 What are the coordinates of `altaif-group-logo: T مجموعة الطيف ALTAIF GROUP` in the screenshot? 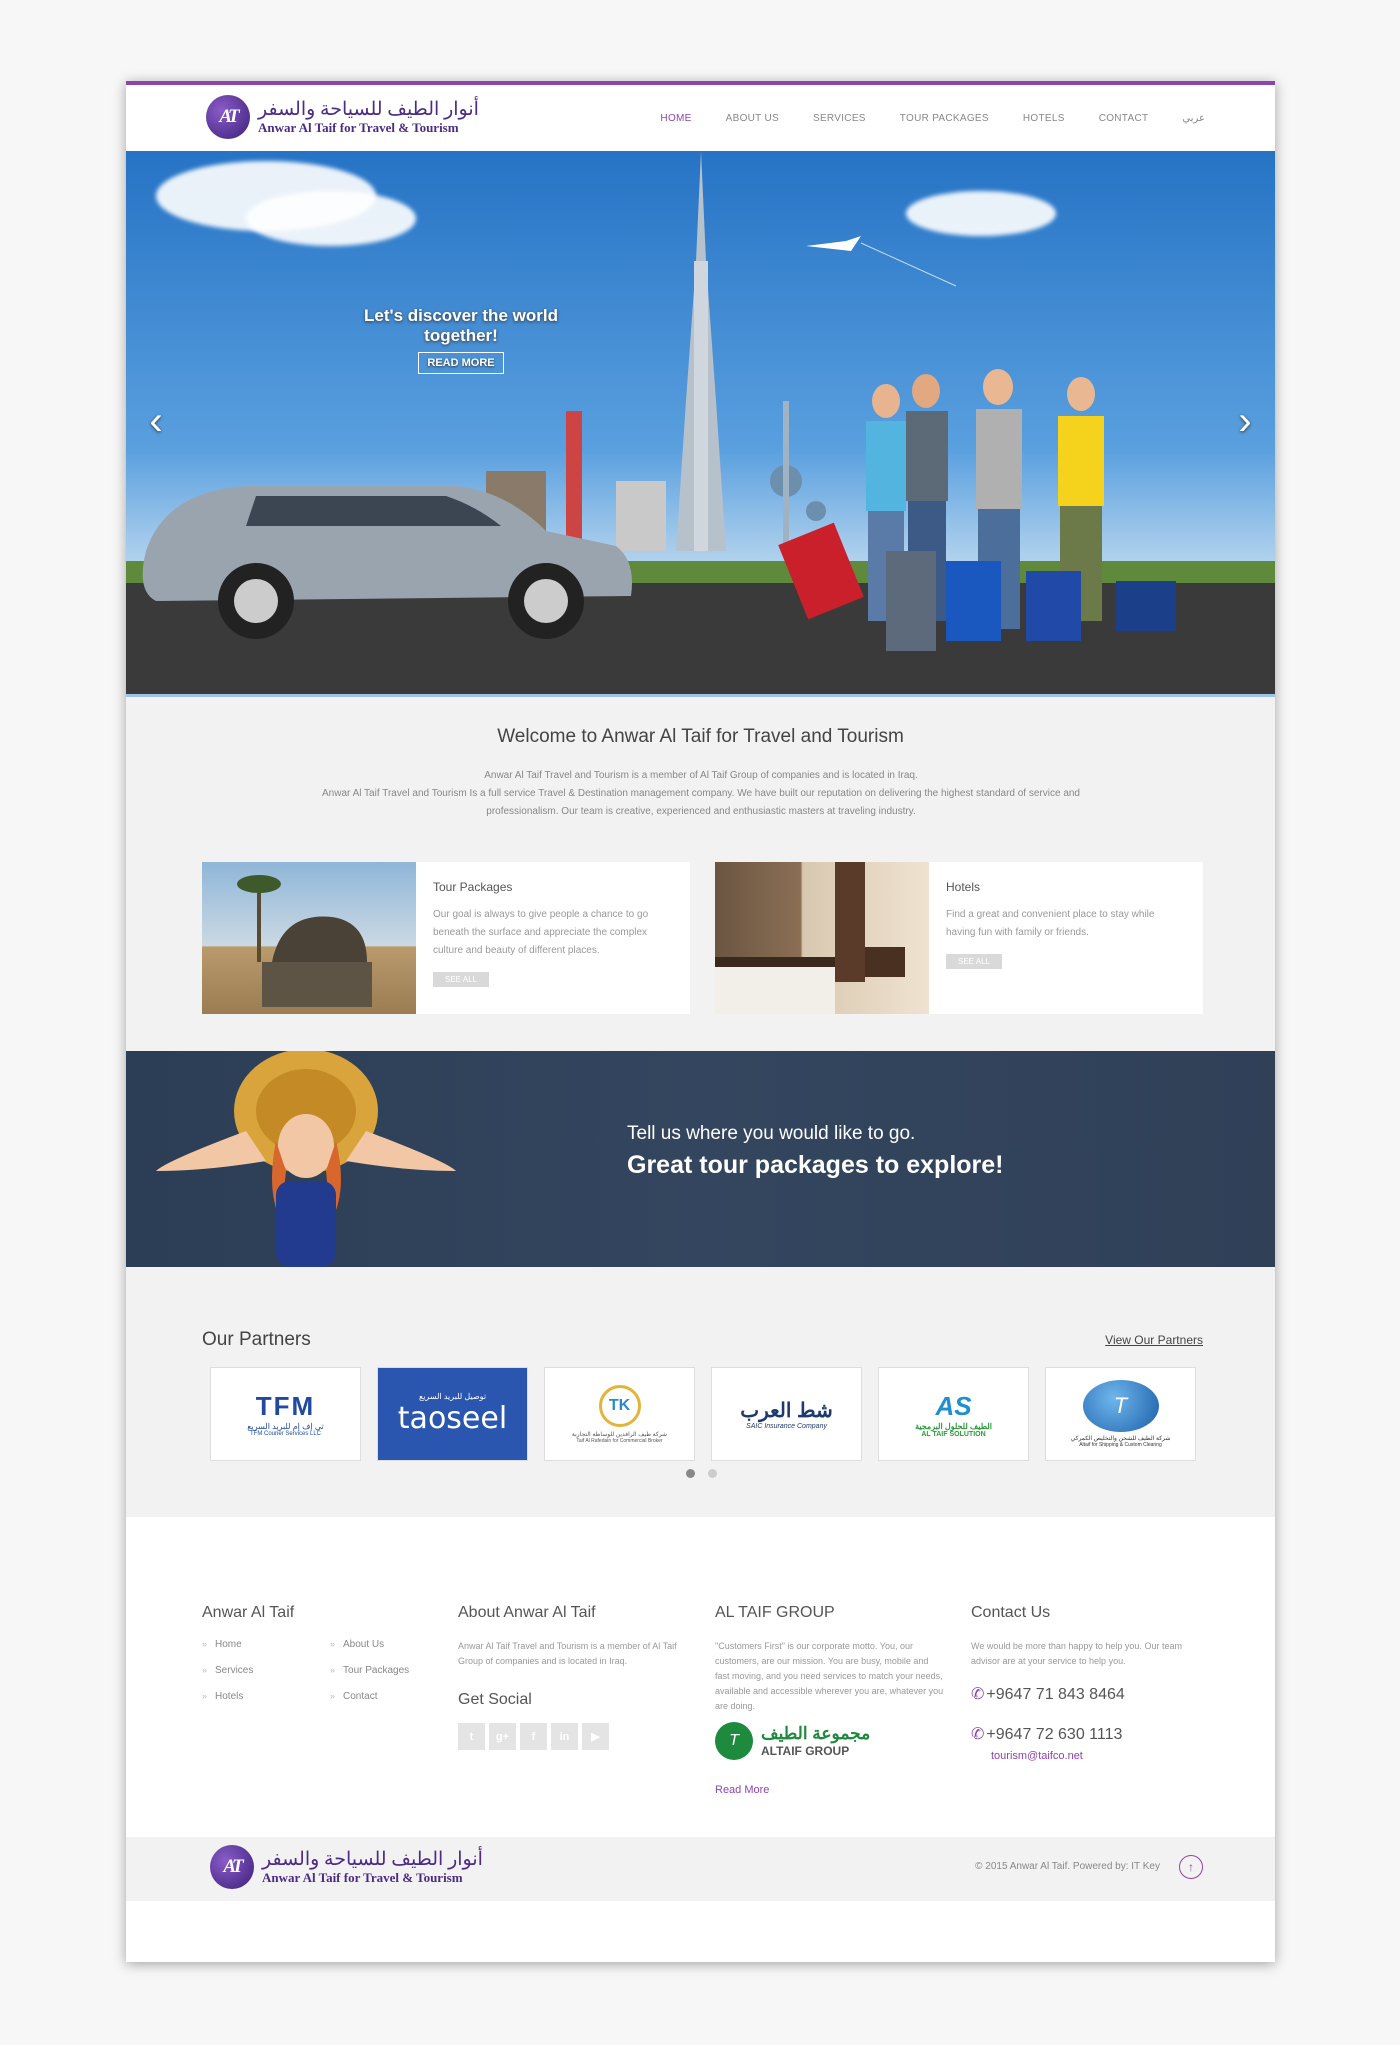 It's located at (830, 1741).